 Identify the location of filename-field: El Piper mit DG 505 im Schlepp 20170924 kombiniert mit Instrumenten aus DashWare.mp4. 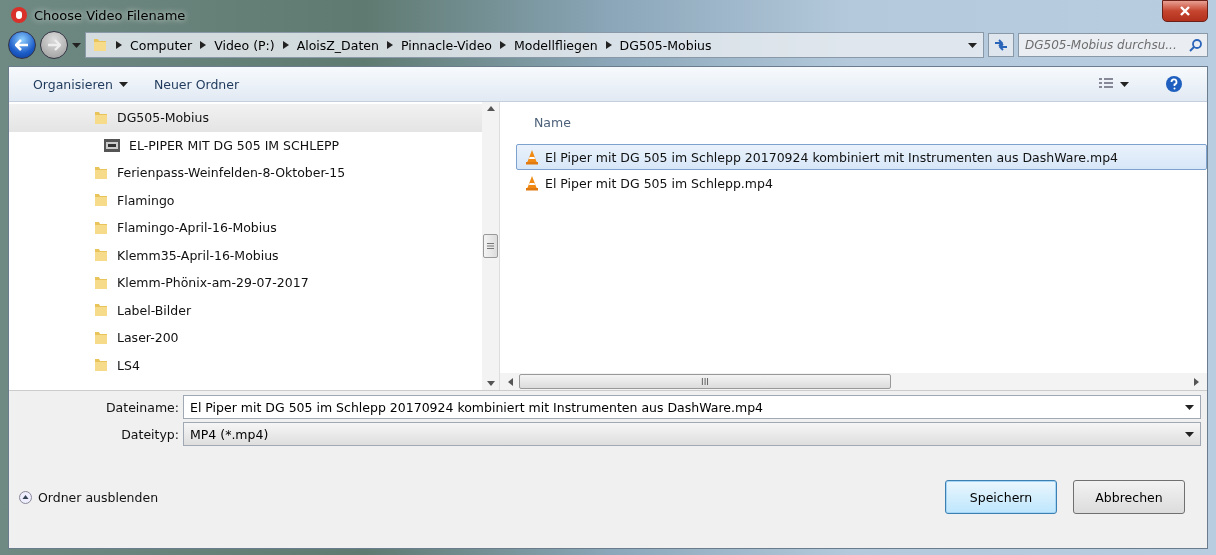
(692, 407).